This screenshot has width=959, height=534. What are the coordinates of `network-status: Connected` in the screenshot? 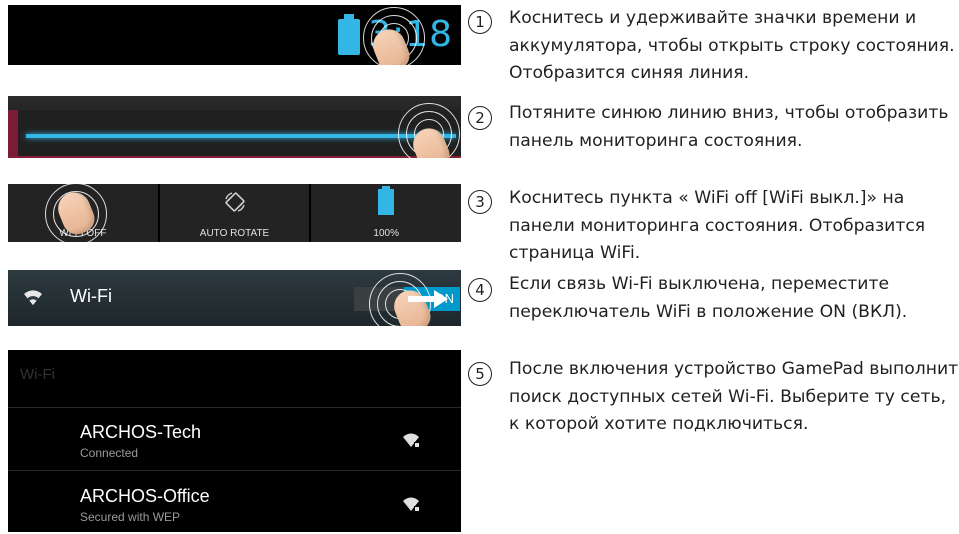 It's located at (109, 453).